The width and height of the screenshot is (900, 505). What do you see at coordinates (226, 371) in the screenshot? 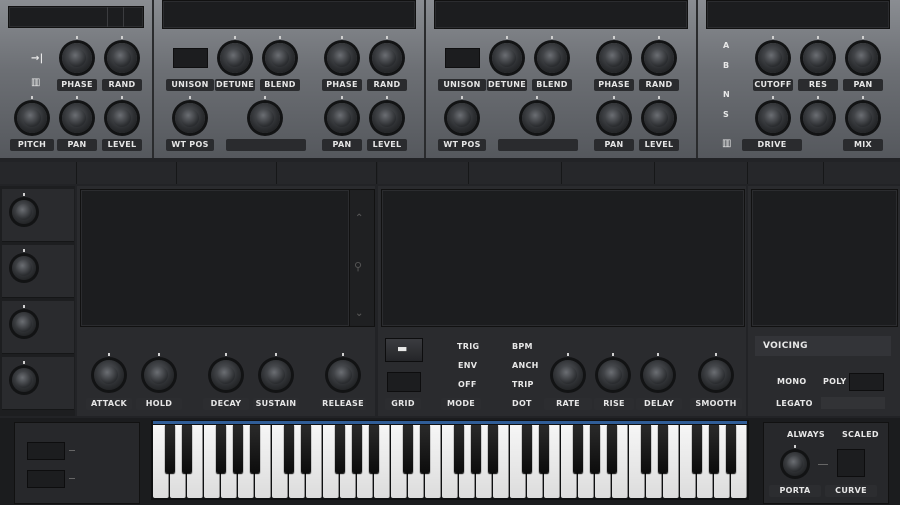
I see `decay-knob` at bounding box center [226, 371].